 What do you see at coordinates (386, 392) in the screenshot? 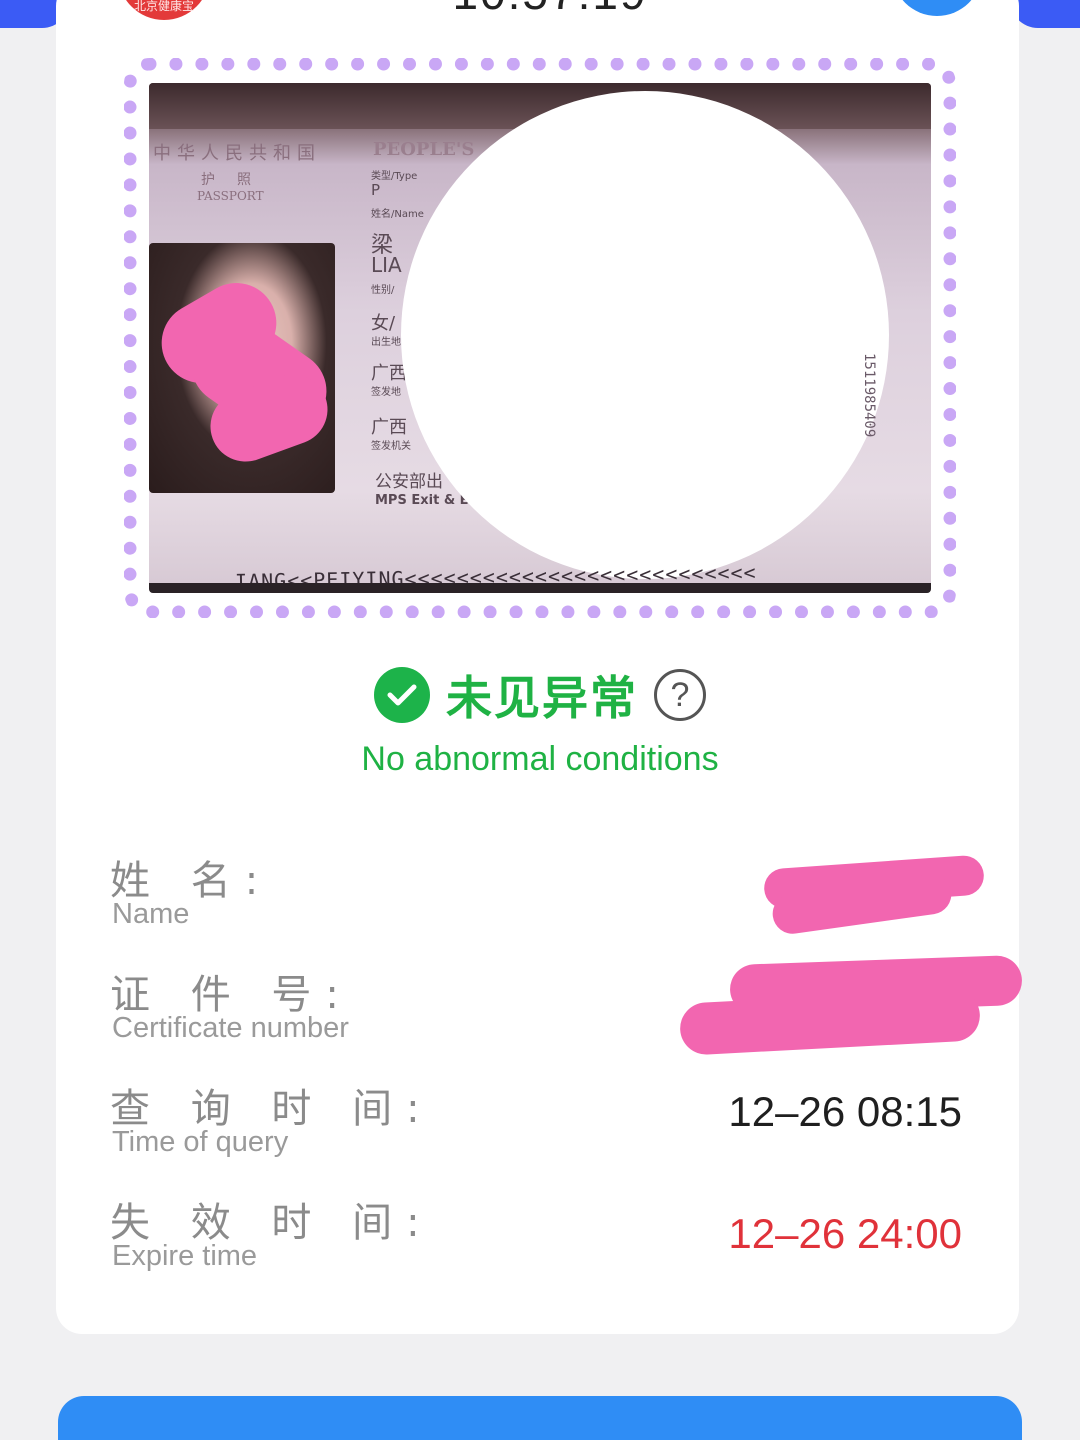
I see `passport-issue-label: 签发地` at bounding box center [386, 392].